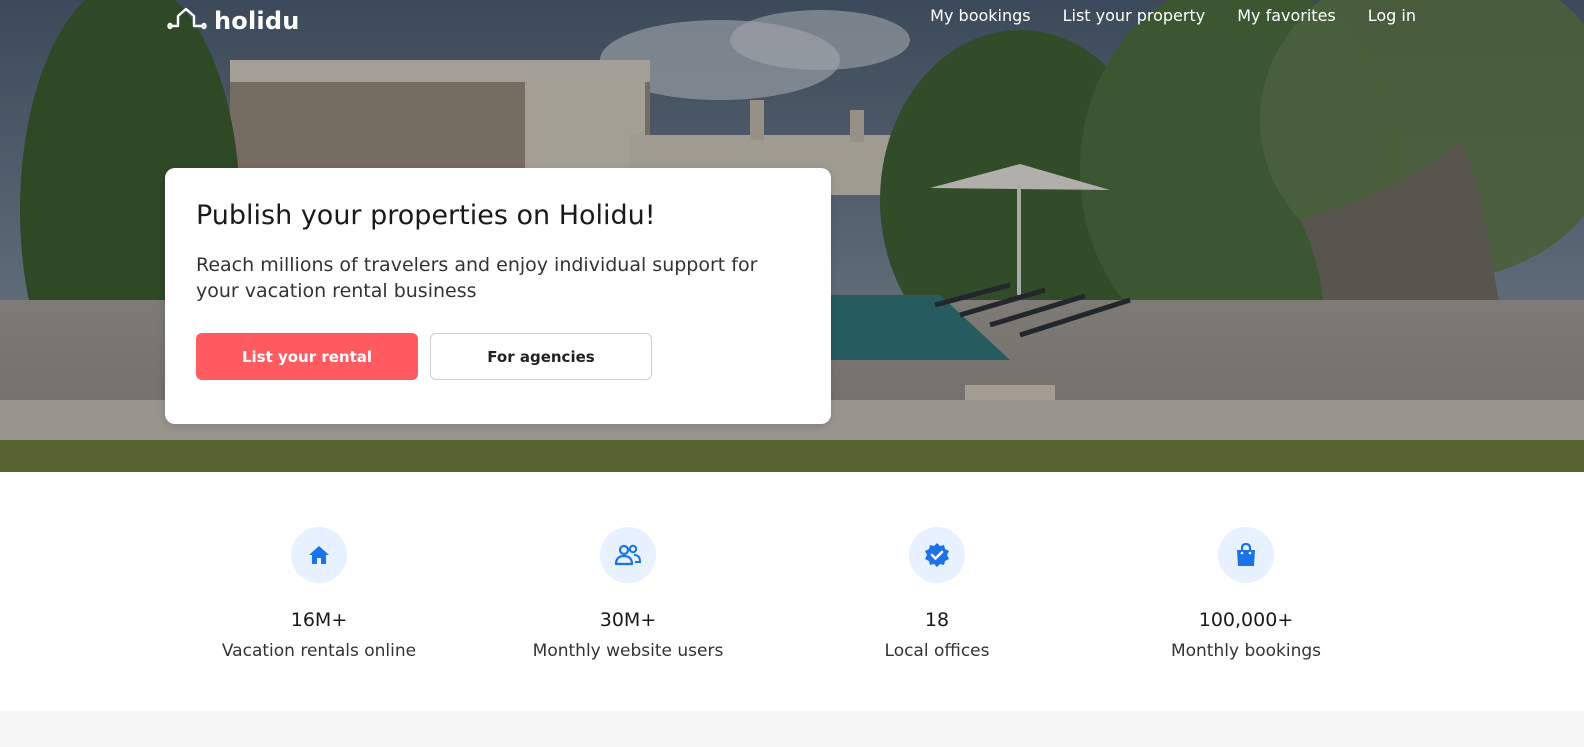 The height and width of the screenshot is (747, 1584). Describe the element at coordinates (1134, 15) in the screenshot. I see `nav-list-your-property: List your property` at that location.